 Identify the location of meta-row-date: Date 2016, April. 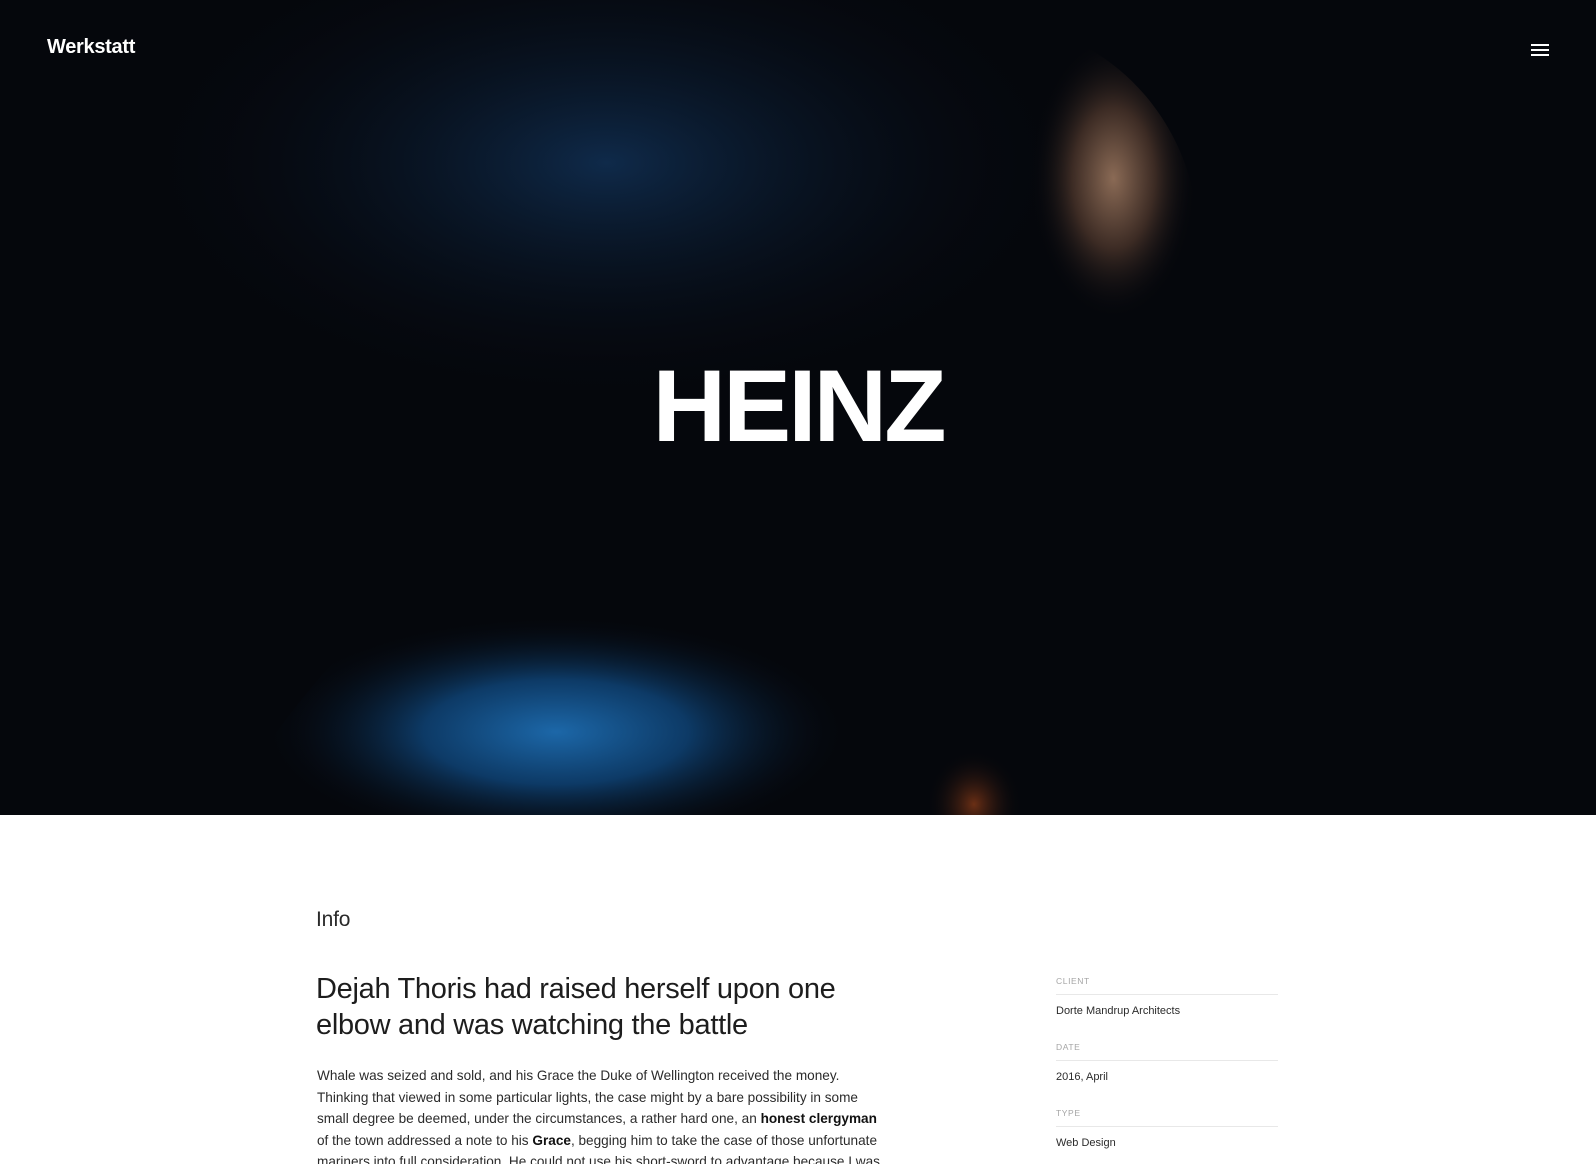
(1167, 1074).